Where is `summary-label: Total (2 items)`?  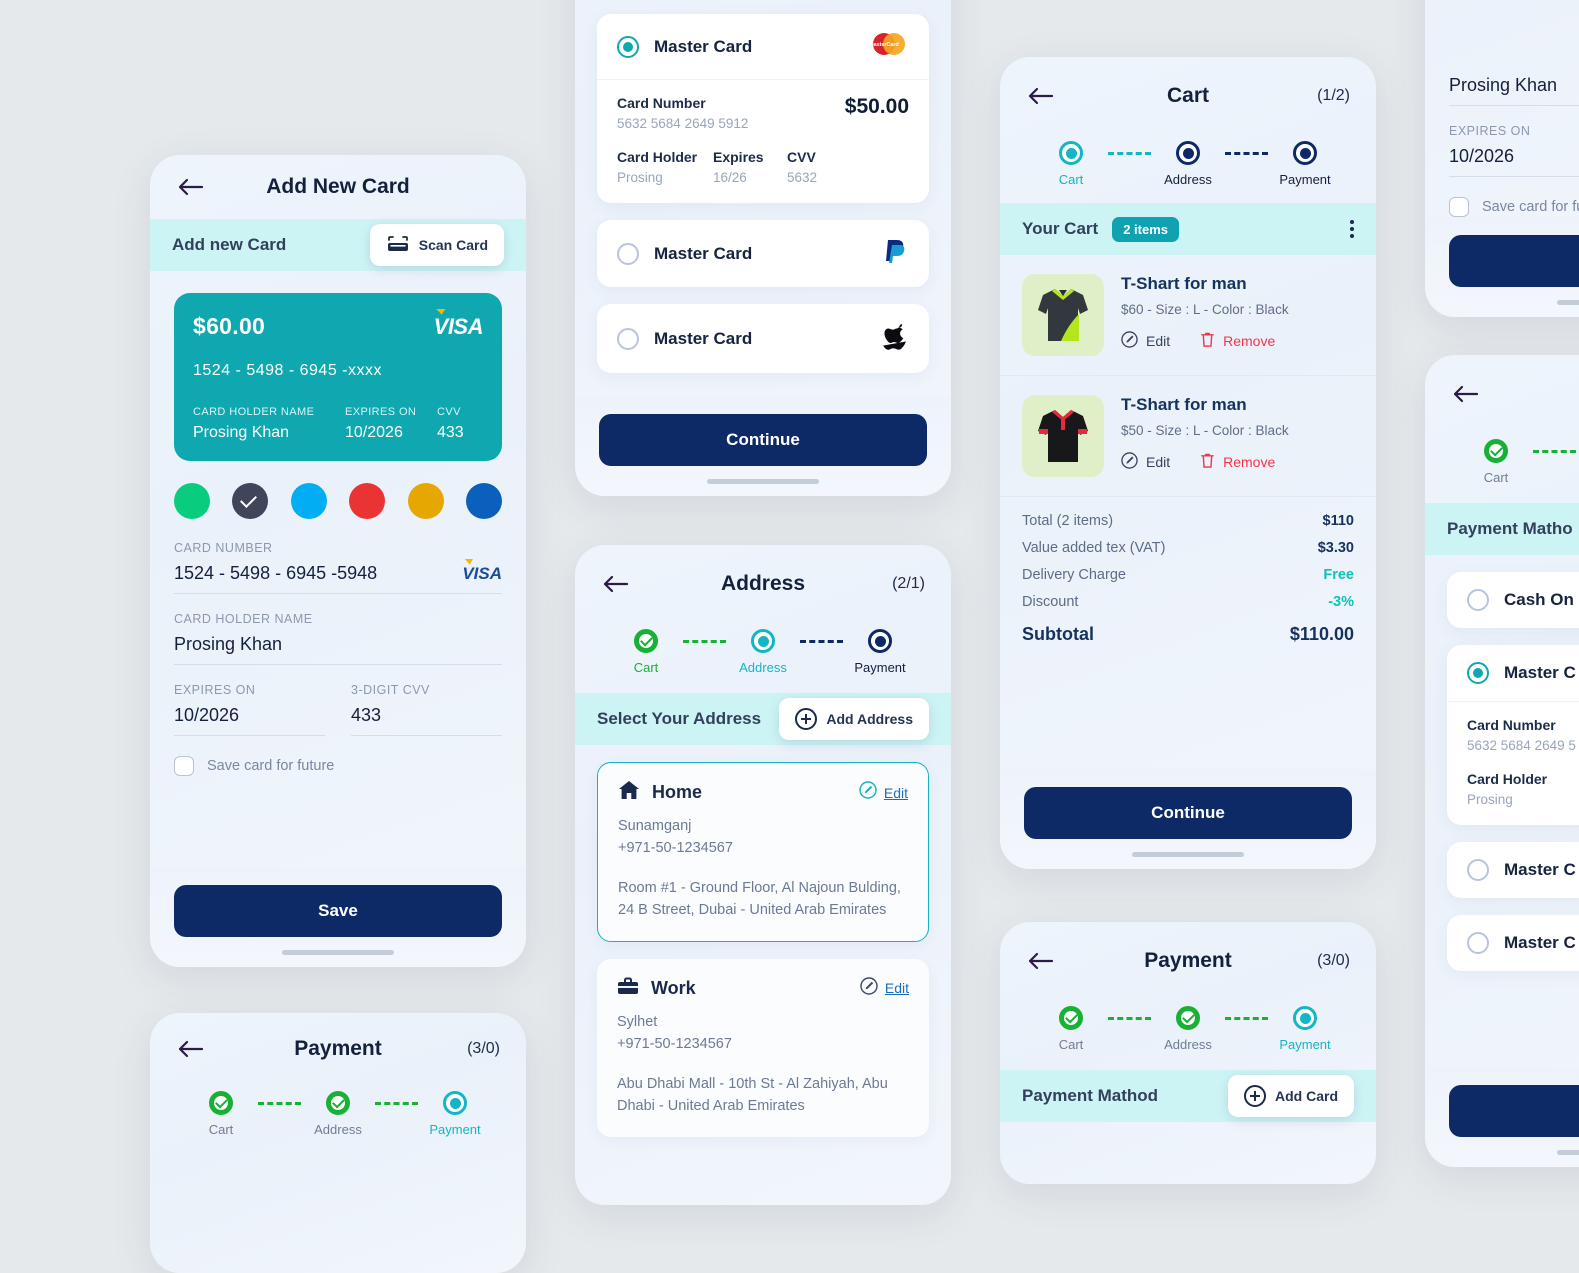
summary-label: Total (2 items) is located at coordinates (1068, 521).